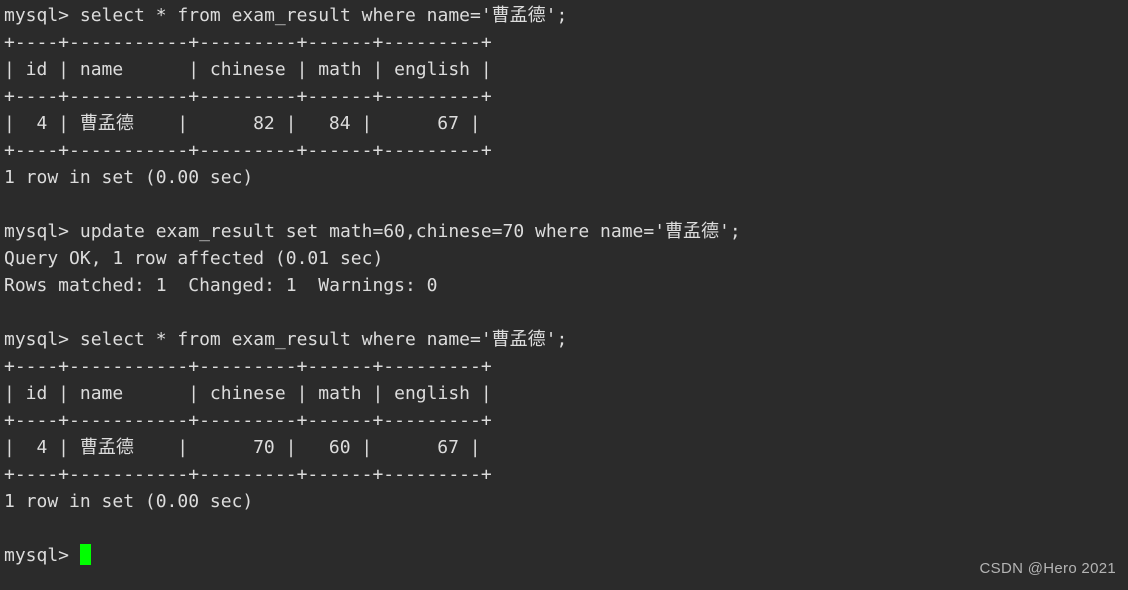 Image resolution: width=1128 pixels, height=590 pixels. I want to click on terminal-line-header-2: | id | name | chinese | math | english |, so click(248, 393).